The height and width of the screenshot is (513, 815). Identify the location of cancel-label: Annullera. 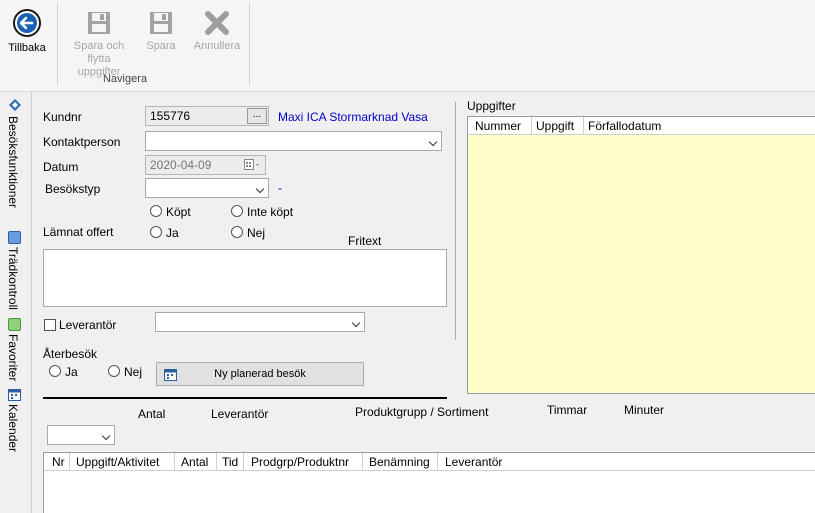
(217, 46).